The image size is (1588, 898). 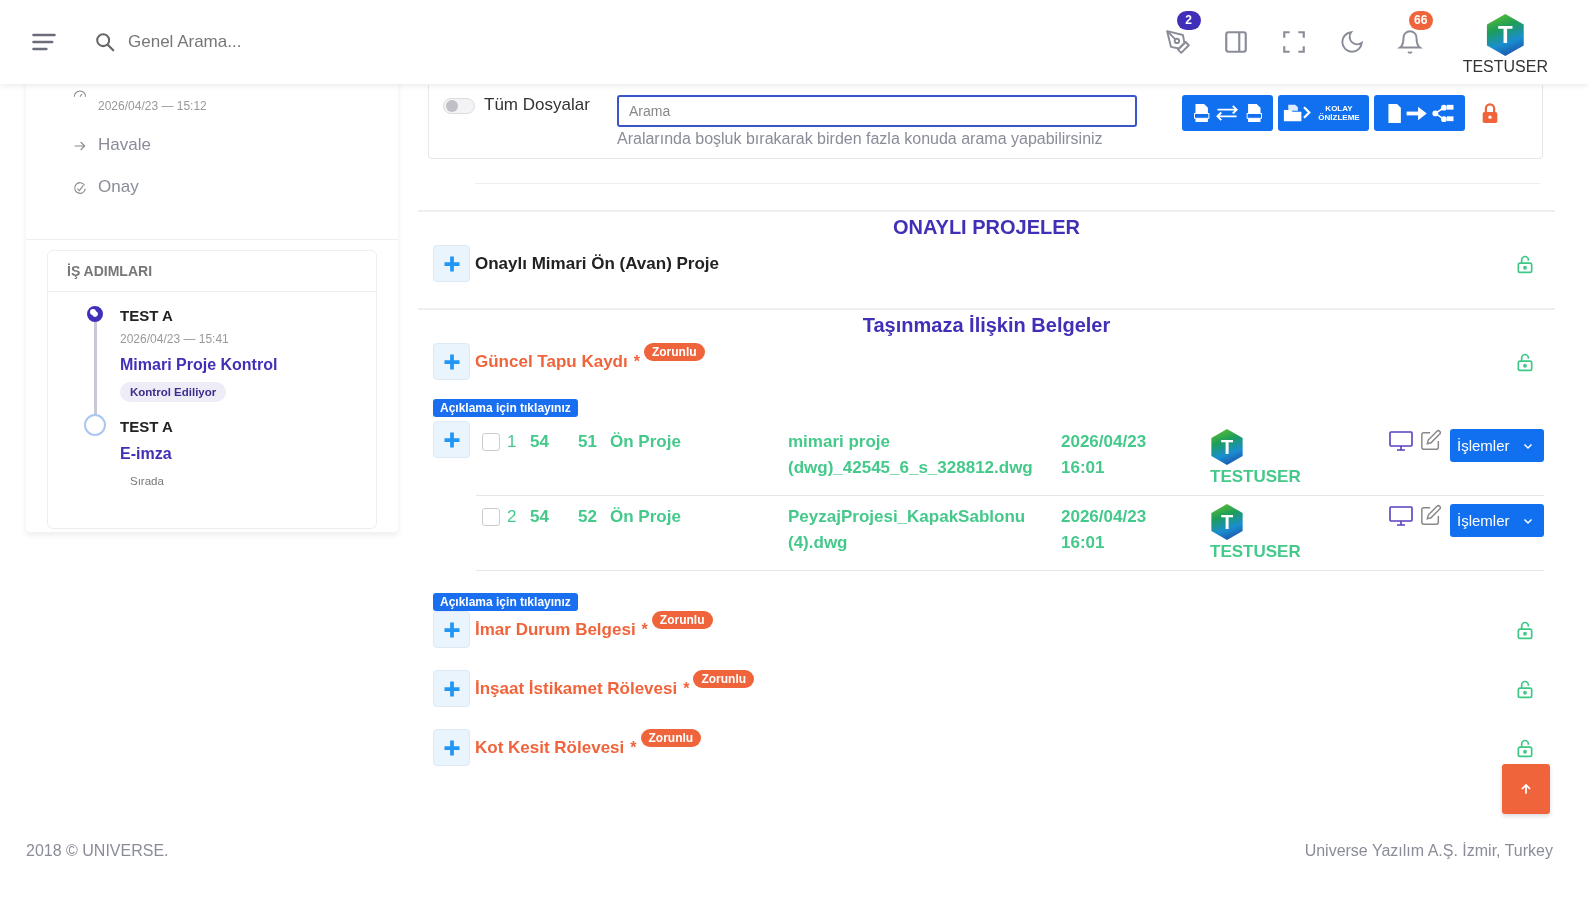 I want to click on document-title: Kot Kesit Rölevesi, so click(x=550, y=747).